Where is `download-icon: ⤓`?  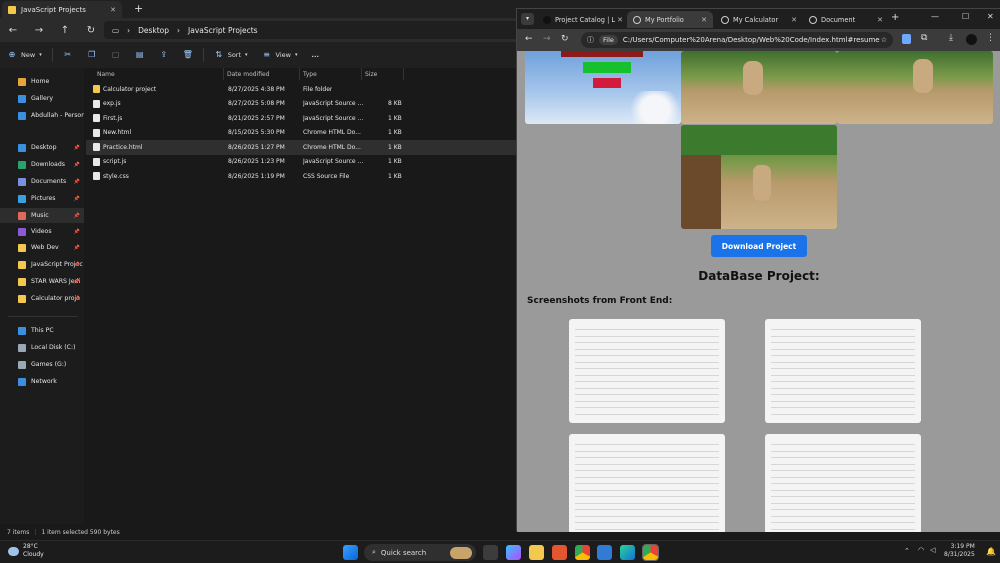
download-icon: ⤓ is located at coordinates (951, 38).